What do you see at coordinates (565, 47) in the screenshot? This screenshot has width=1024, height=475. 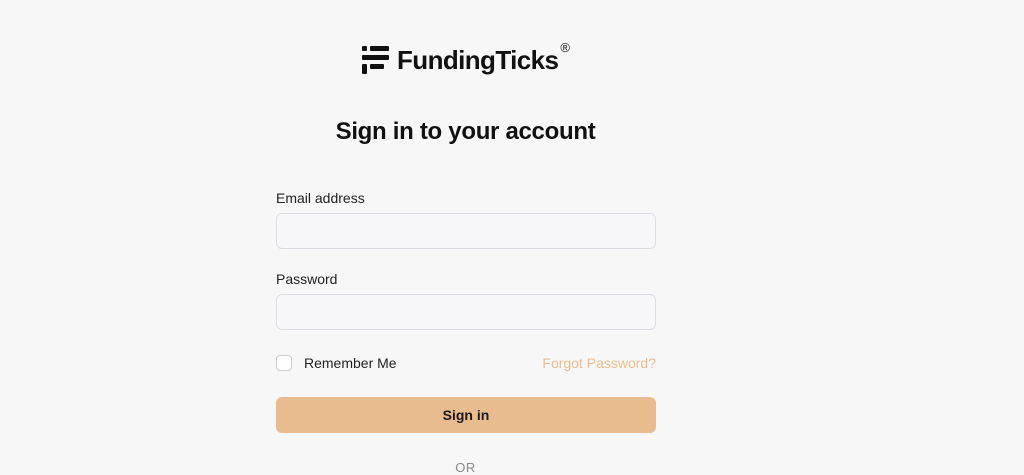 I see `registered-mark: ®` at bounding box center [565, 47].